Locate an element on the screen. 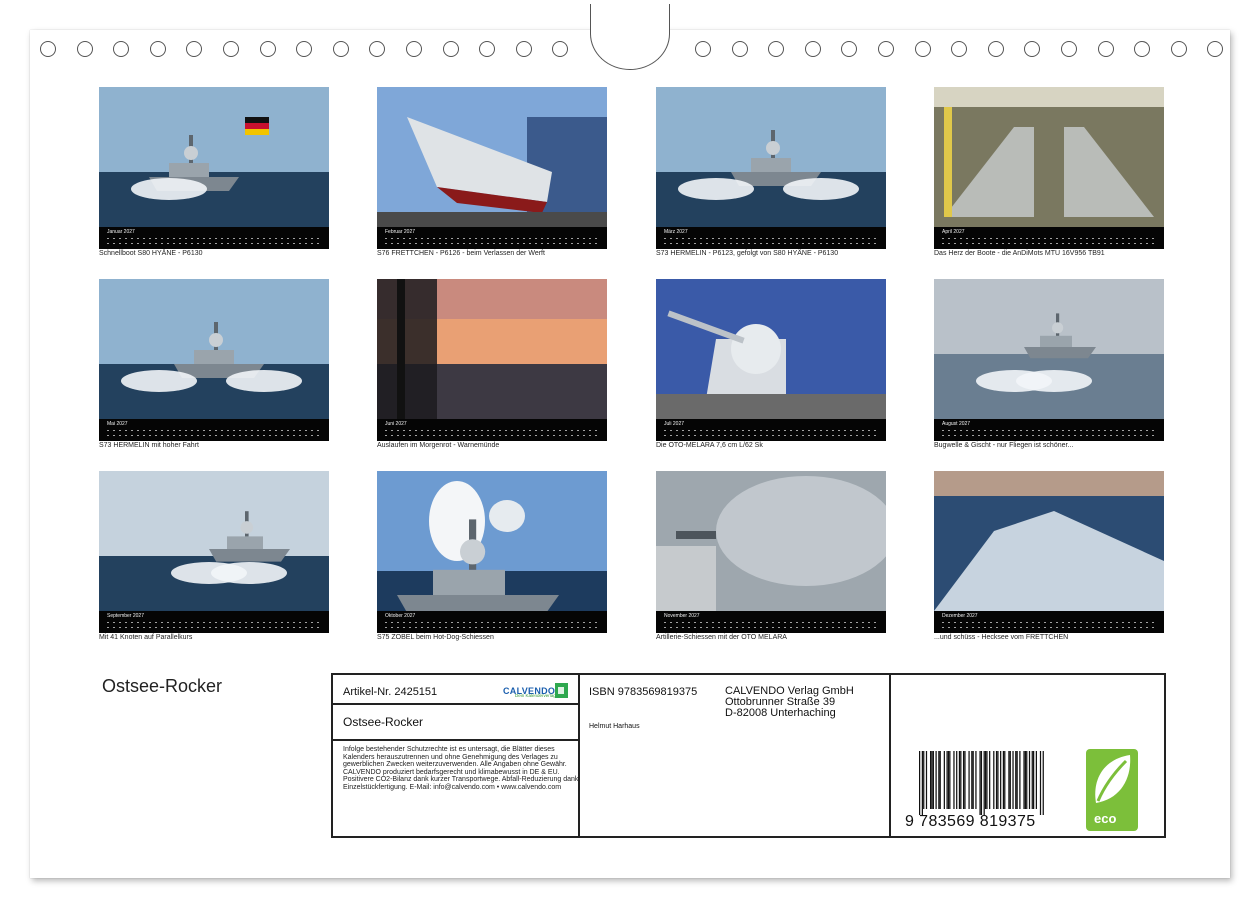  eco-badge: eco is located at coordinates (1112, 790).